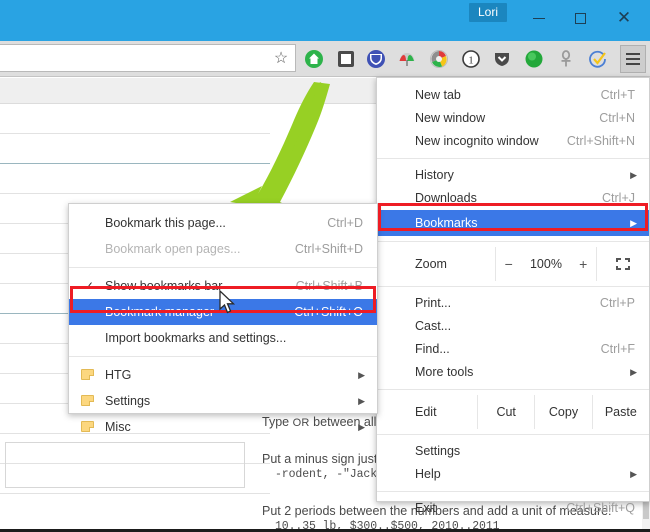 The width and height of the screenshot is (650, 532). I want to click on info-circle-extension-icon: 1, so click(471, 59).